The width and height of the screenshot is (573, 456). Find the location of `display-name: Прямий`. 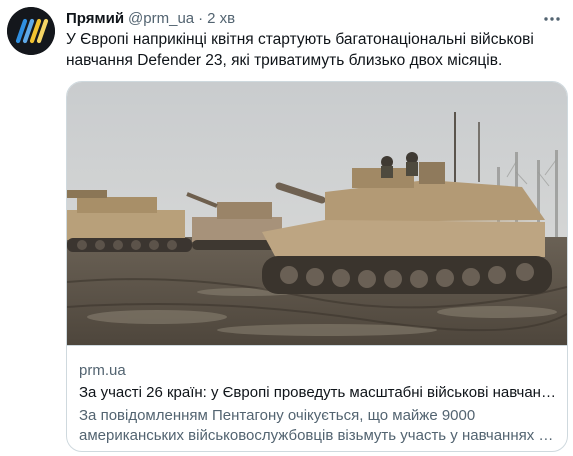

display-name: Прямий is located at coordinates (95, 18).